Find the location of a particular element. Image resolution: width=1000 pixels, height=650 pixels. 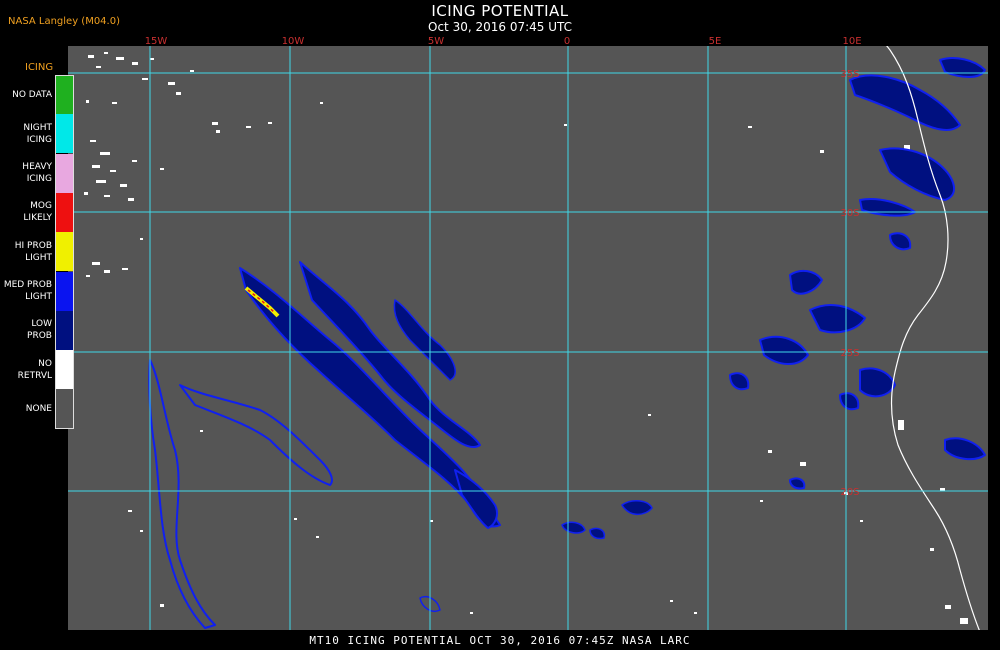

legend-item: MOG LIKELY is located at coordinates (38, 212).